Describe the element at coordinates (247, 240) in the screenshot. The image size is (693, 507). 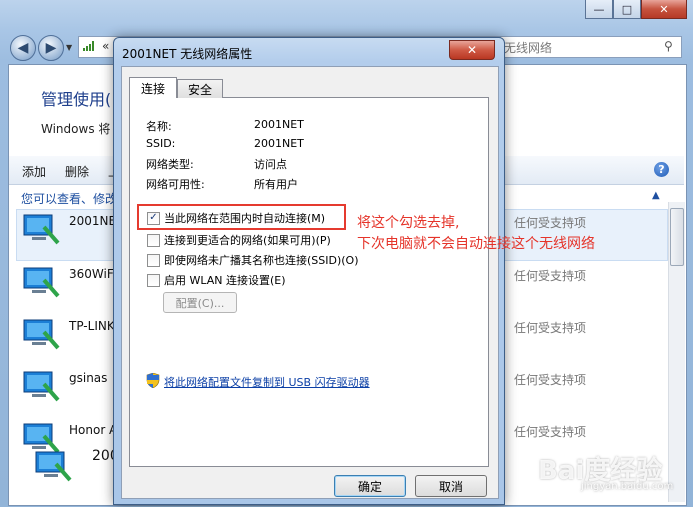
I see `option-label: 连接到更适合的网络(如果可用)(P)` at that location.